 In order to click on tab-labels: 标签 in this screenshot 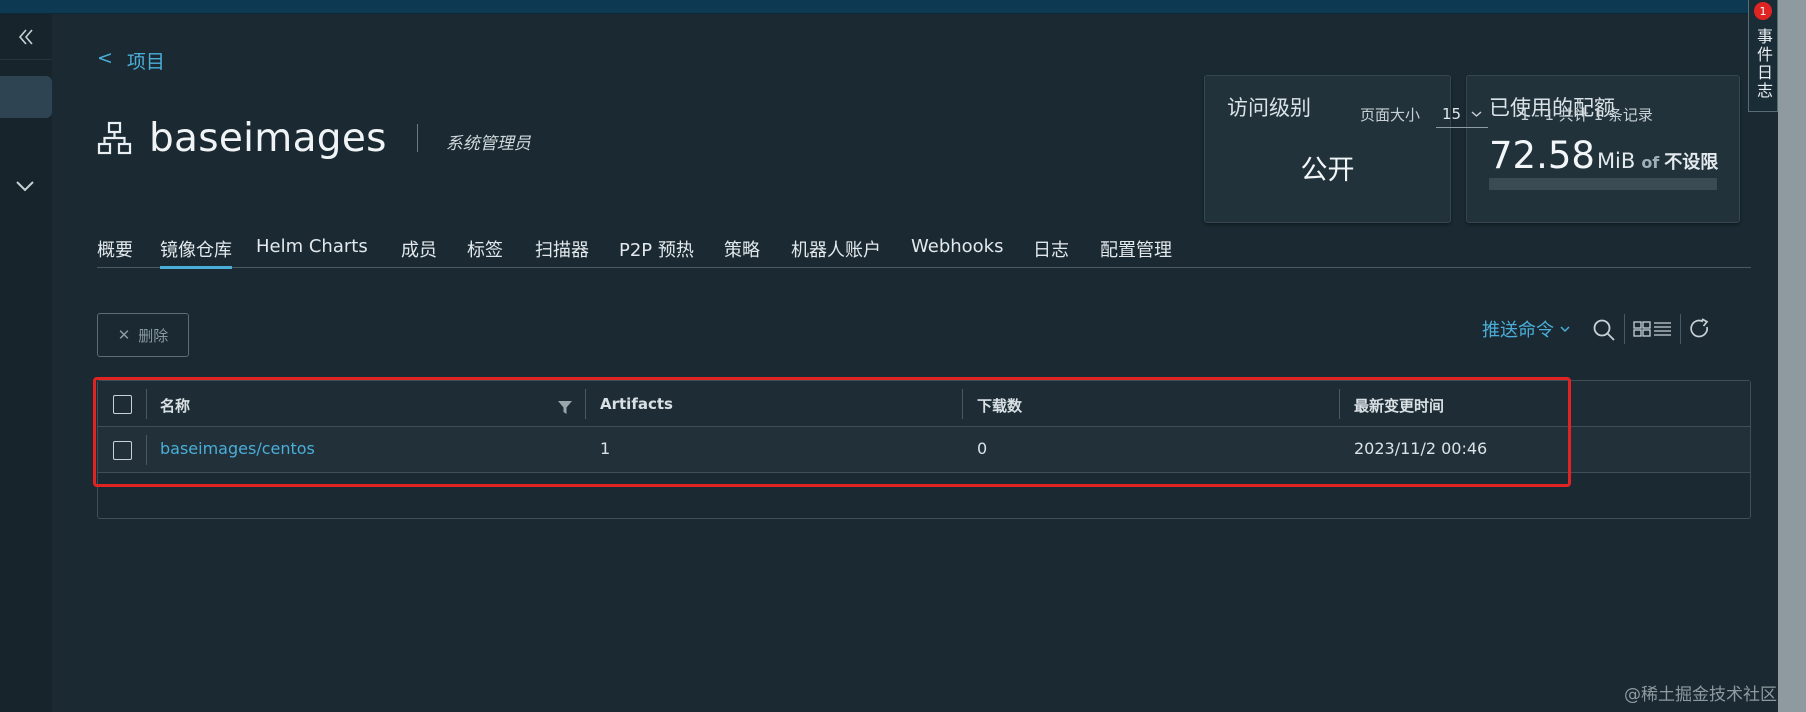, I will do `click(485, 252)`.